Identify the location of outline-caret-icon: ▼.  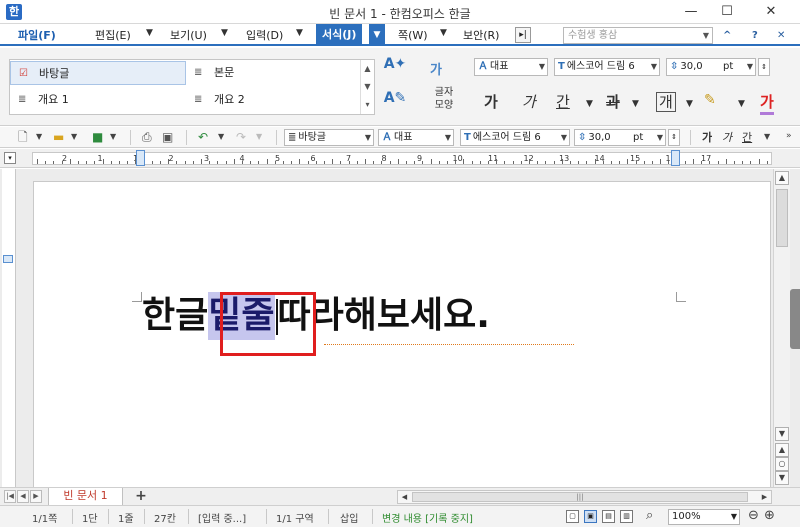
(689, 104).